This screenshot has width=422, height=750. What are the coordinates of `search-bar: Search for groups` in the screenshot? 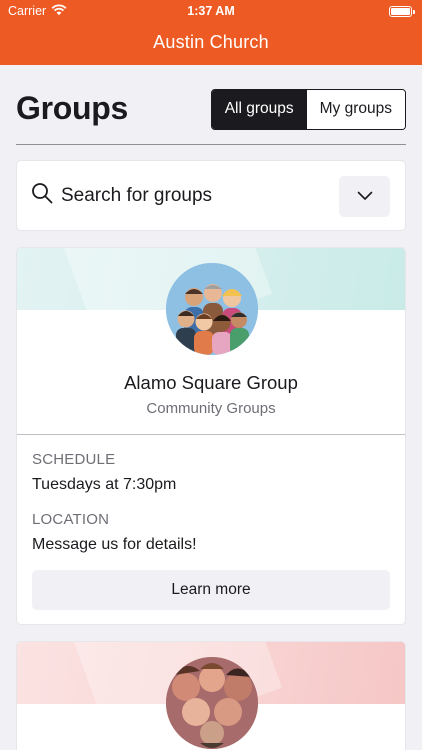 It's located at (211, 195).